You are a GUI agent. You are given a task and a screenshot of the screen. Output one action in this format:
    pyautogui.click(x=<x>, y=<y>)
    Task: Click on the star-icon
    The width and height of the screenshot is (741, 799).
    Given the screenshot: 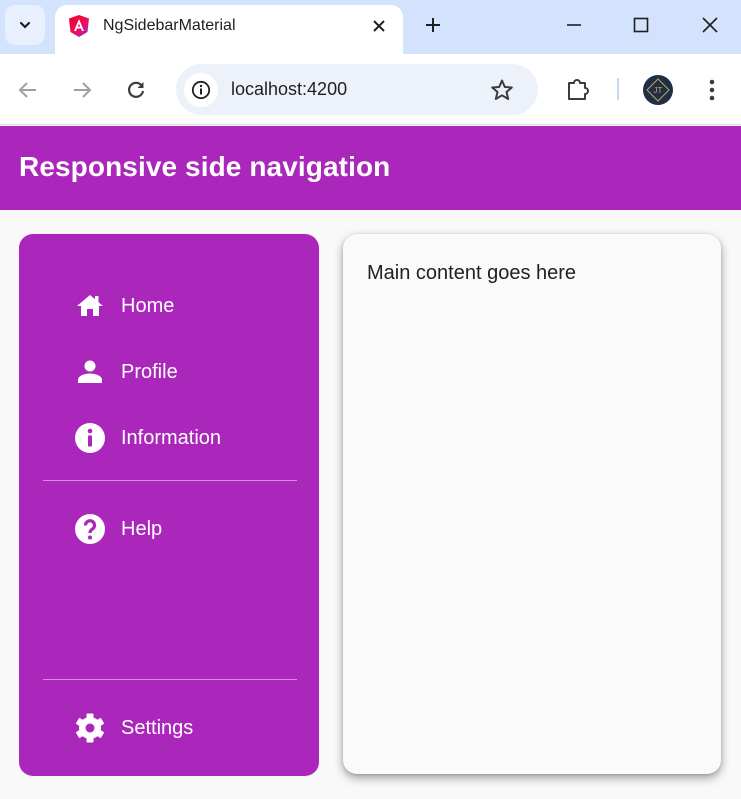 What is the action you would take?
    pyautogui.click(x=502, y=89)
    